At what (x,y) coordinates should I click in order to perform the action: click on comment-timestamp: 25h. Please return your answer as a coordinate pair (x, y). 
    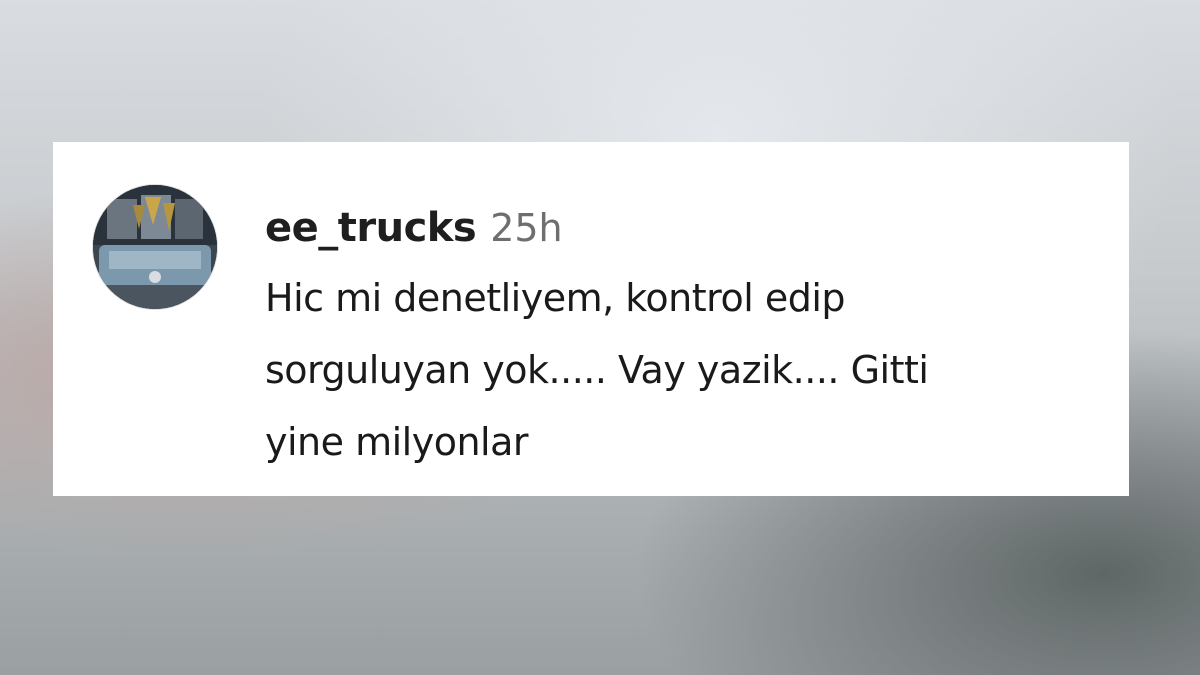
    Looking at the image, I should click on (526, 228).